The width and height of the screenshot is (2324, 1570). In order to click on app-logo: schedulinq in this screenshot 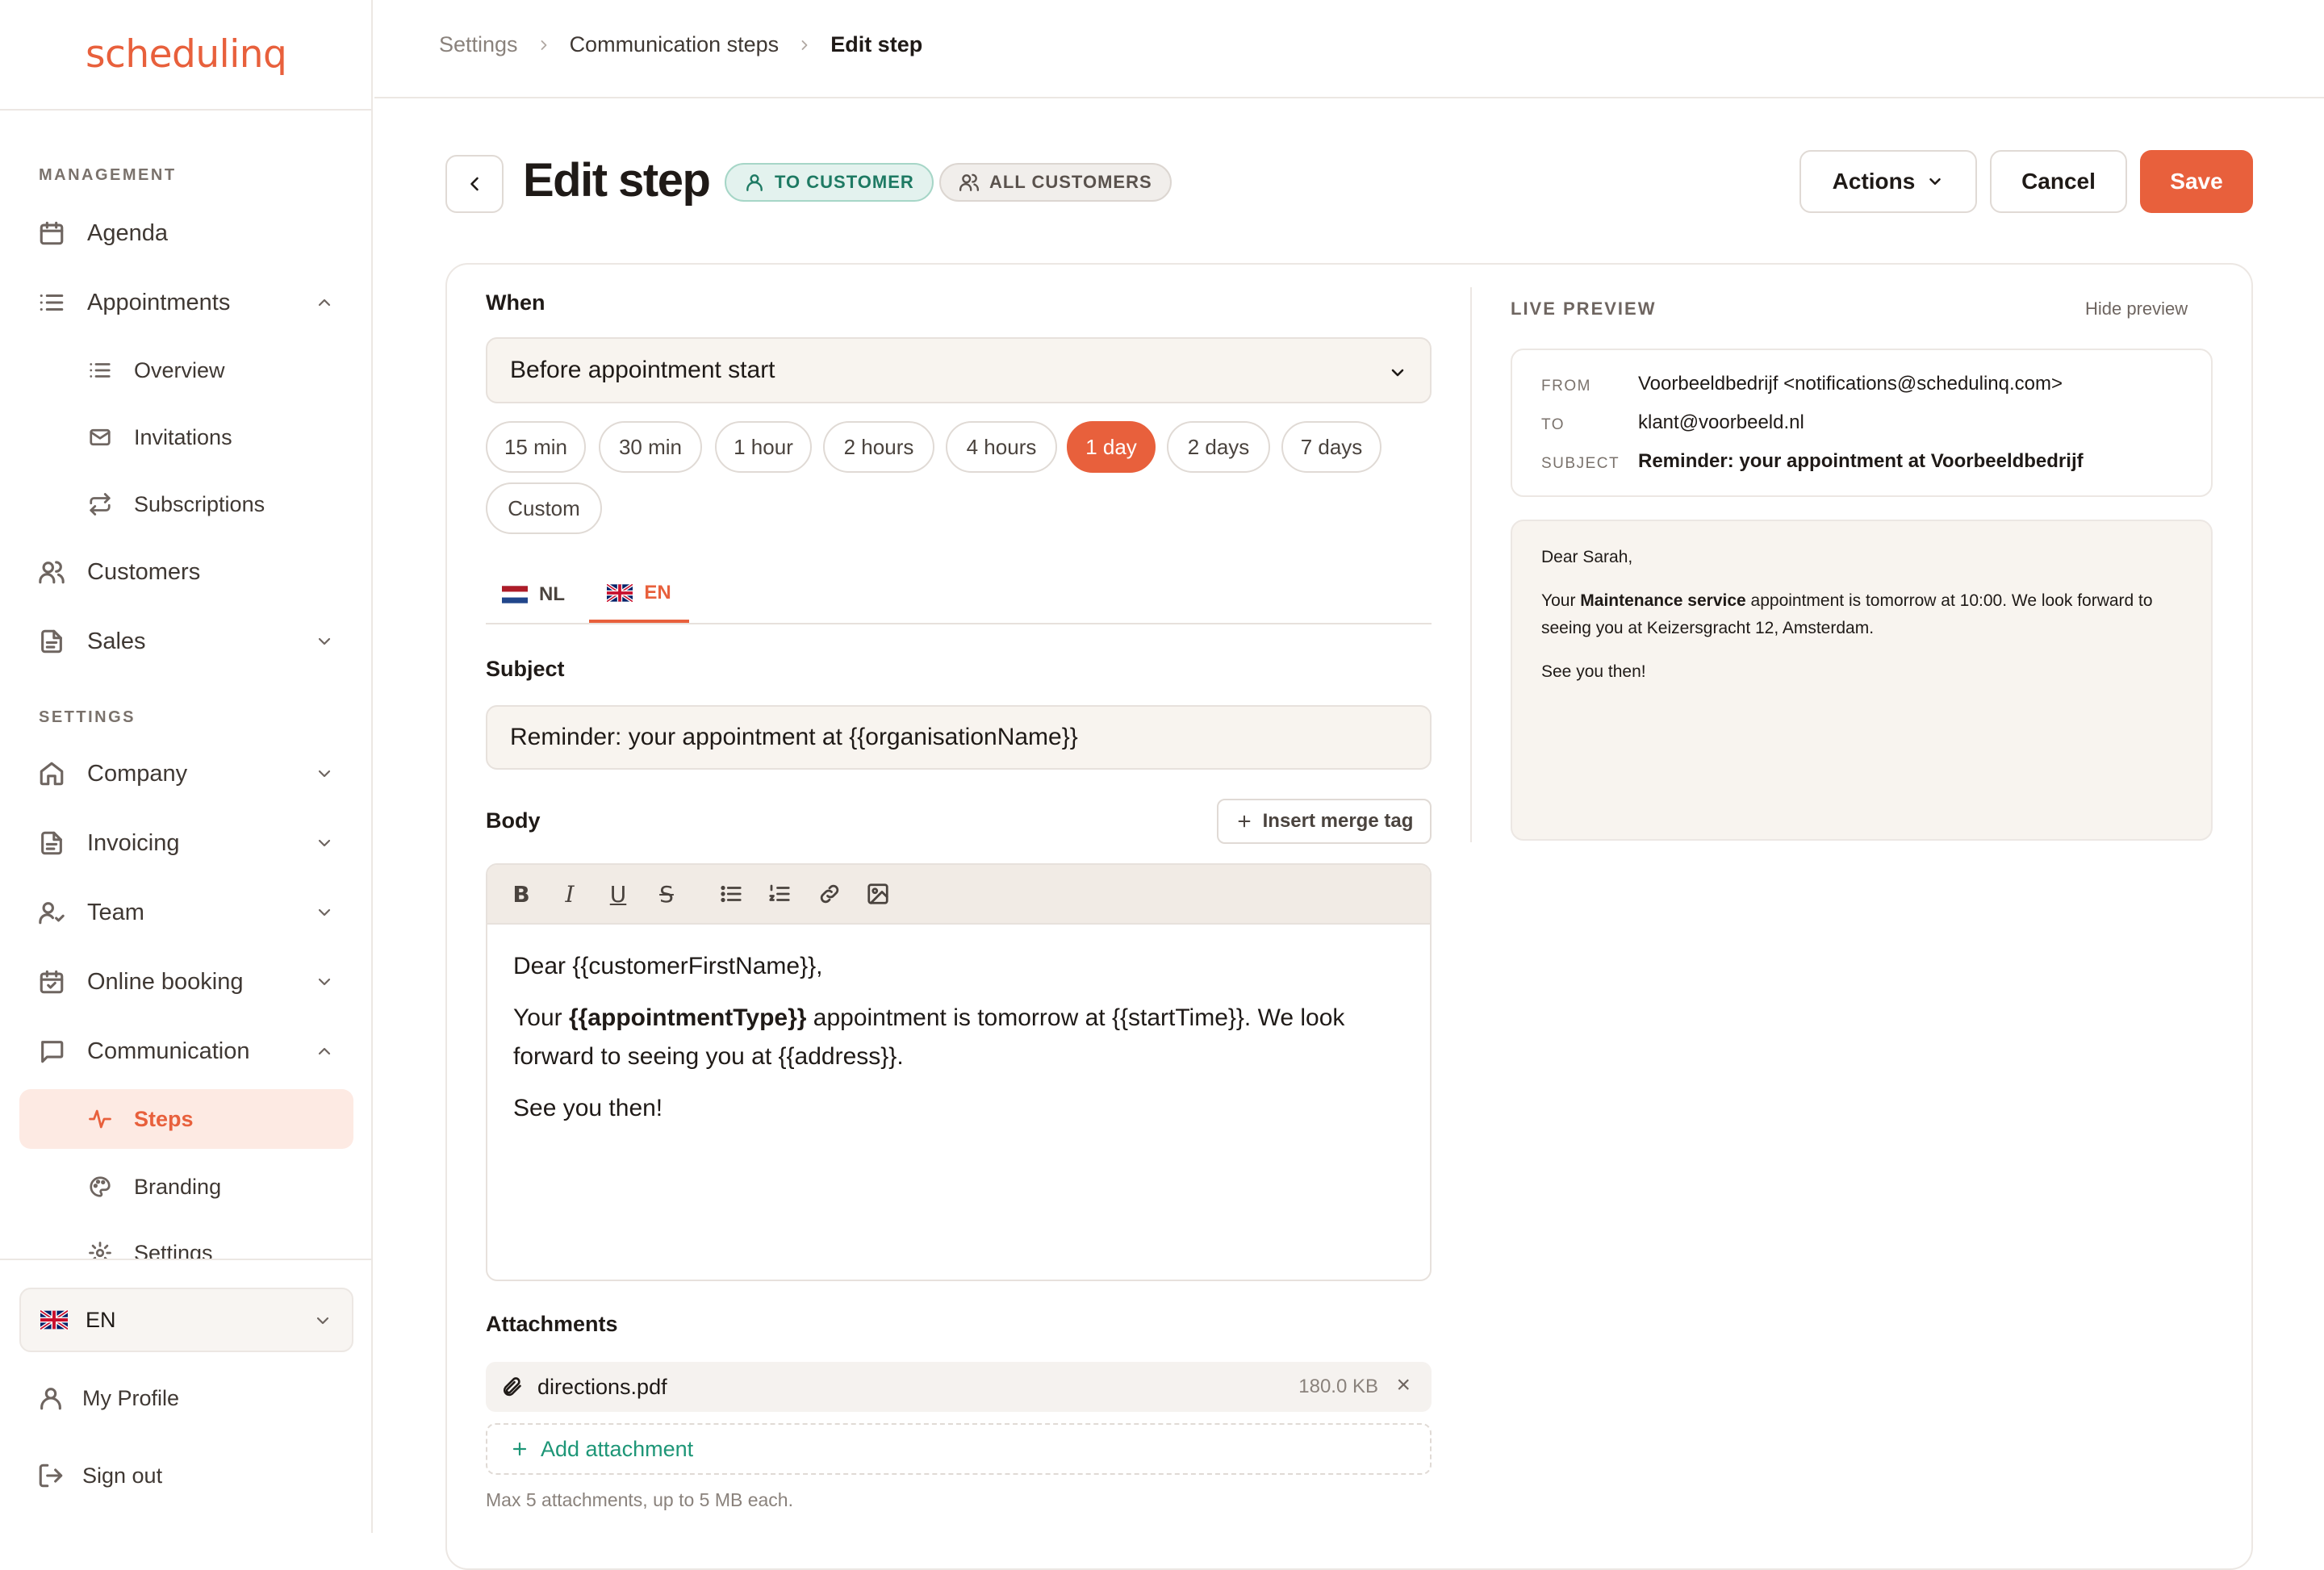, I will do `click(187, 54)`.